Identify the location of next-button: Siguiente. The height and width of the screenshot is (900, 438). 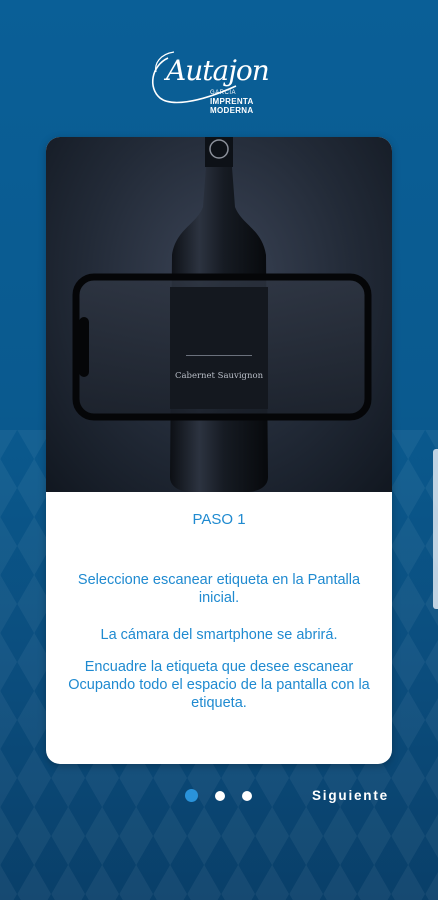
(360, 795).